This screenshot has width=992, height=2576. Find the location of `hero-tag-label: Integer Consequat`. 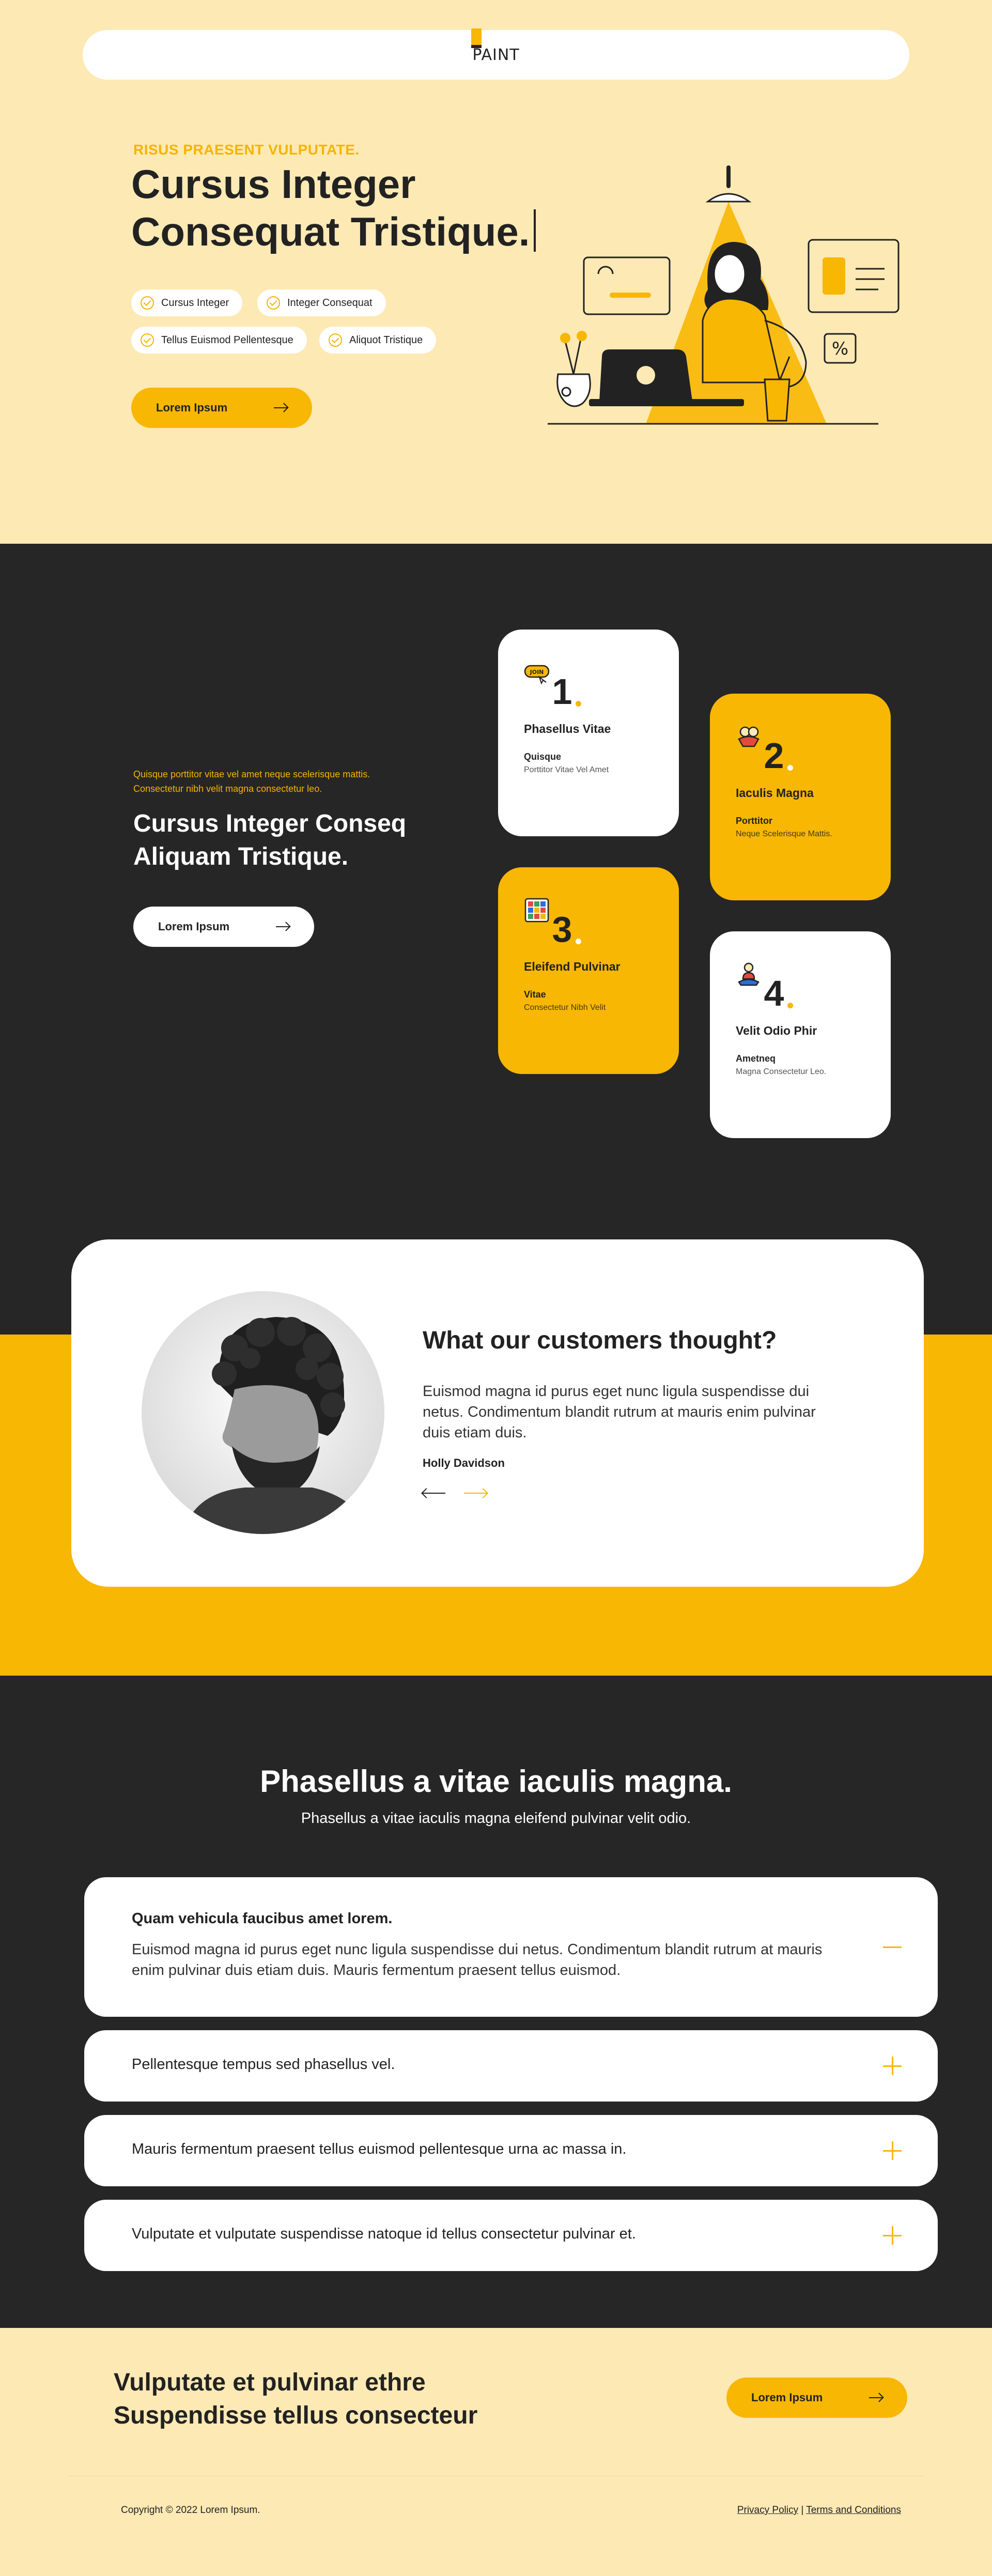

hero-tag-label: Integer Consequat is located at coordinates (330, 303).